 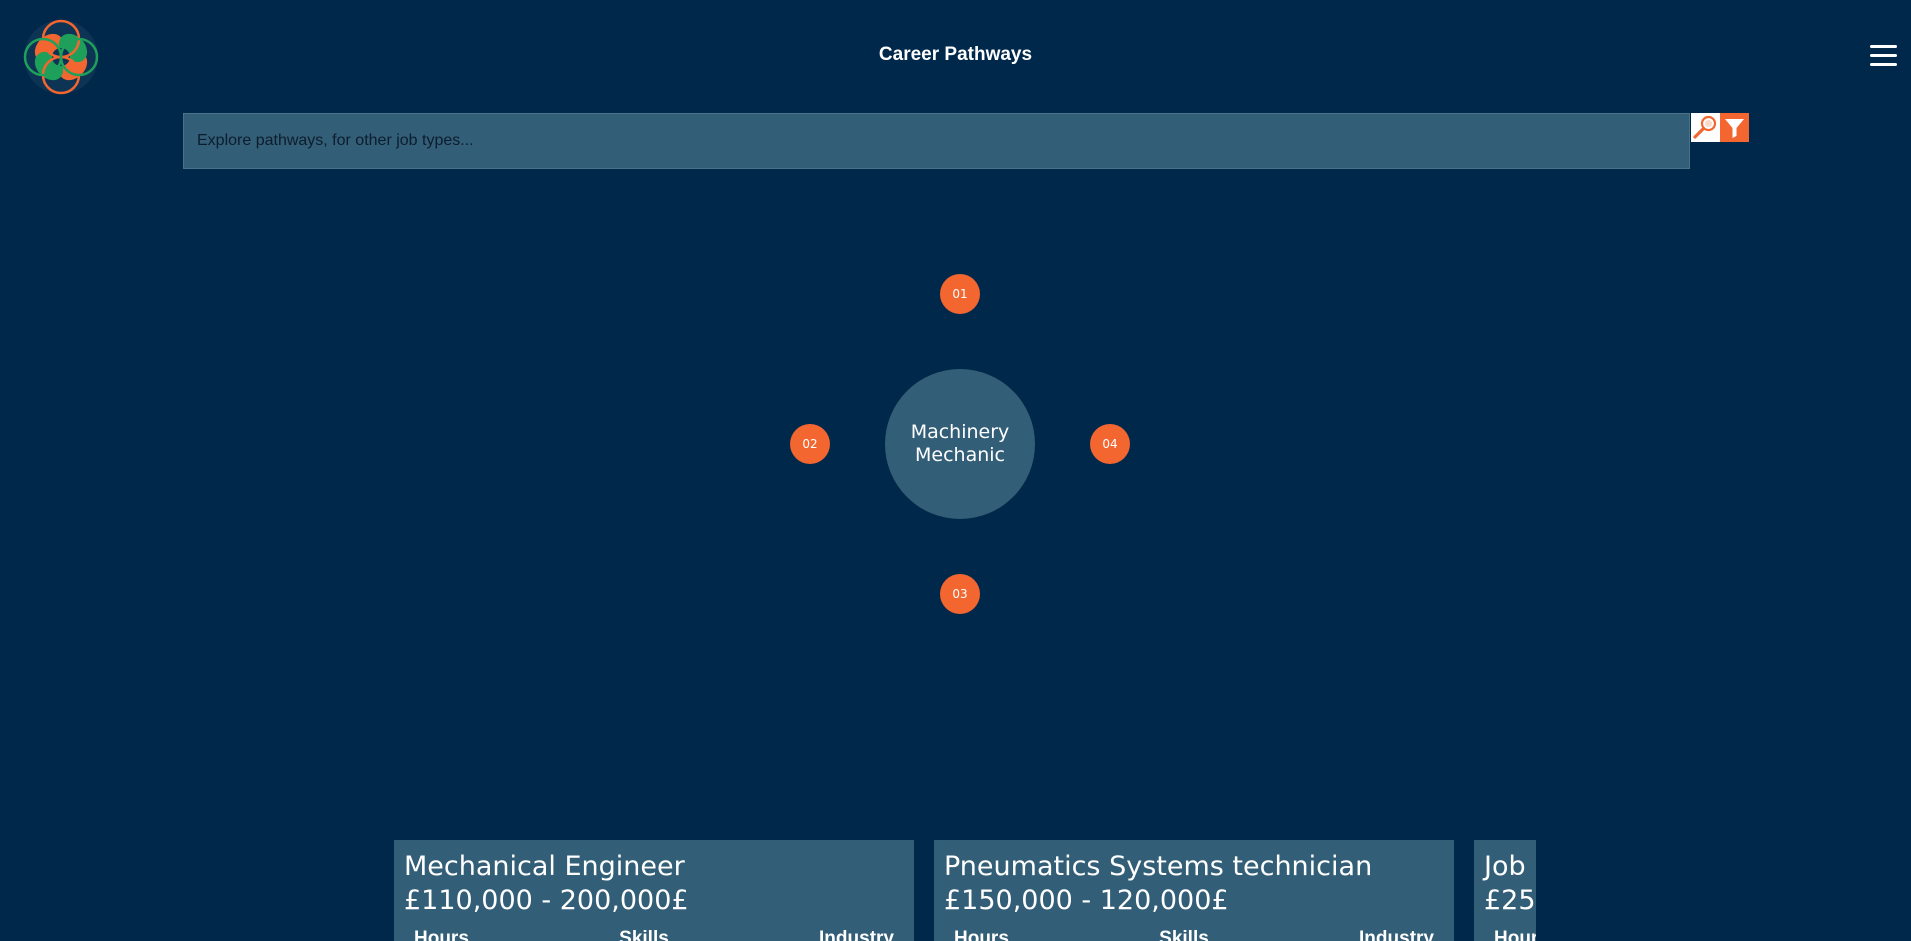 I want to click on job-card-title: Pneumatics Systems technician, so click(x=1158, y=866).